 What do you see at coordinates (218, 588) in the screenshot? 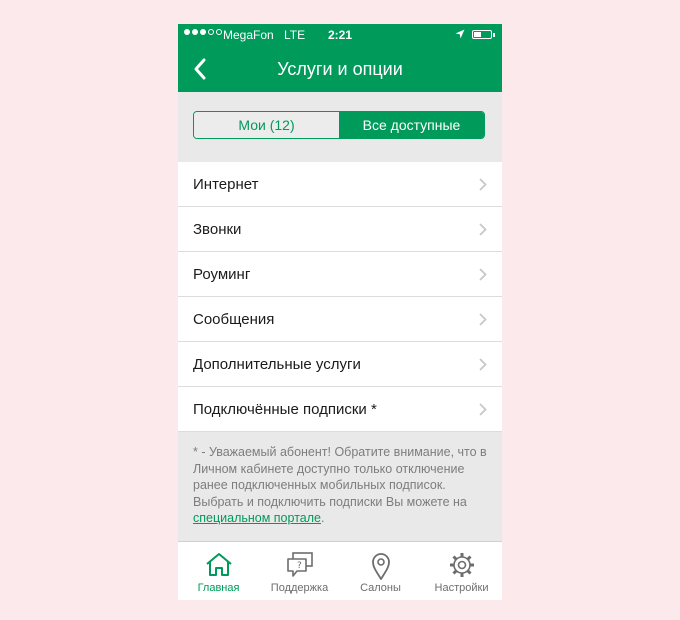
I see `tab-label: Главная` at bounding box center [218, 588].